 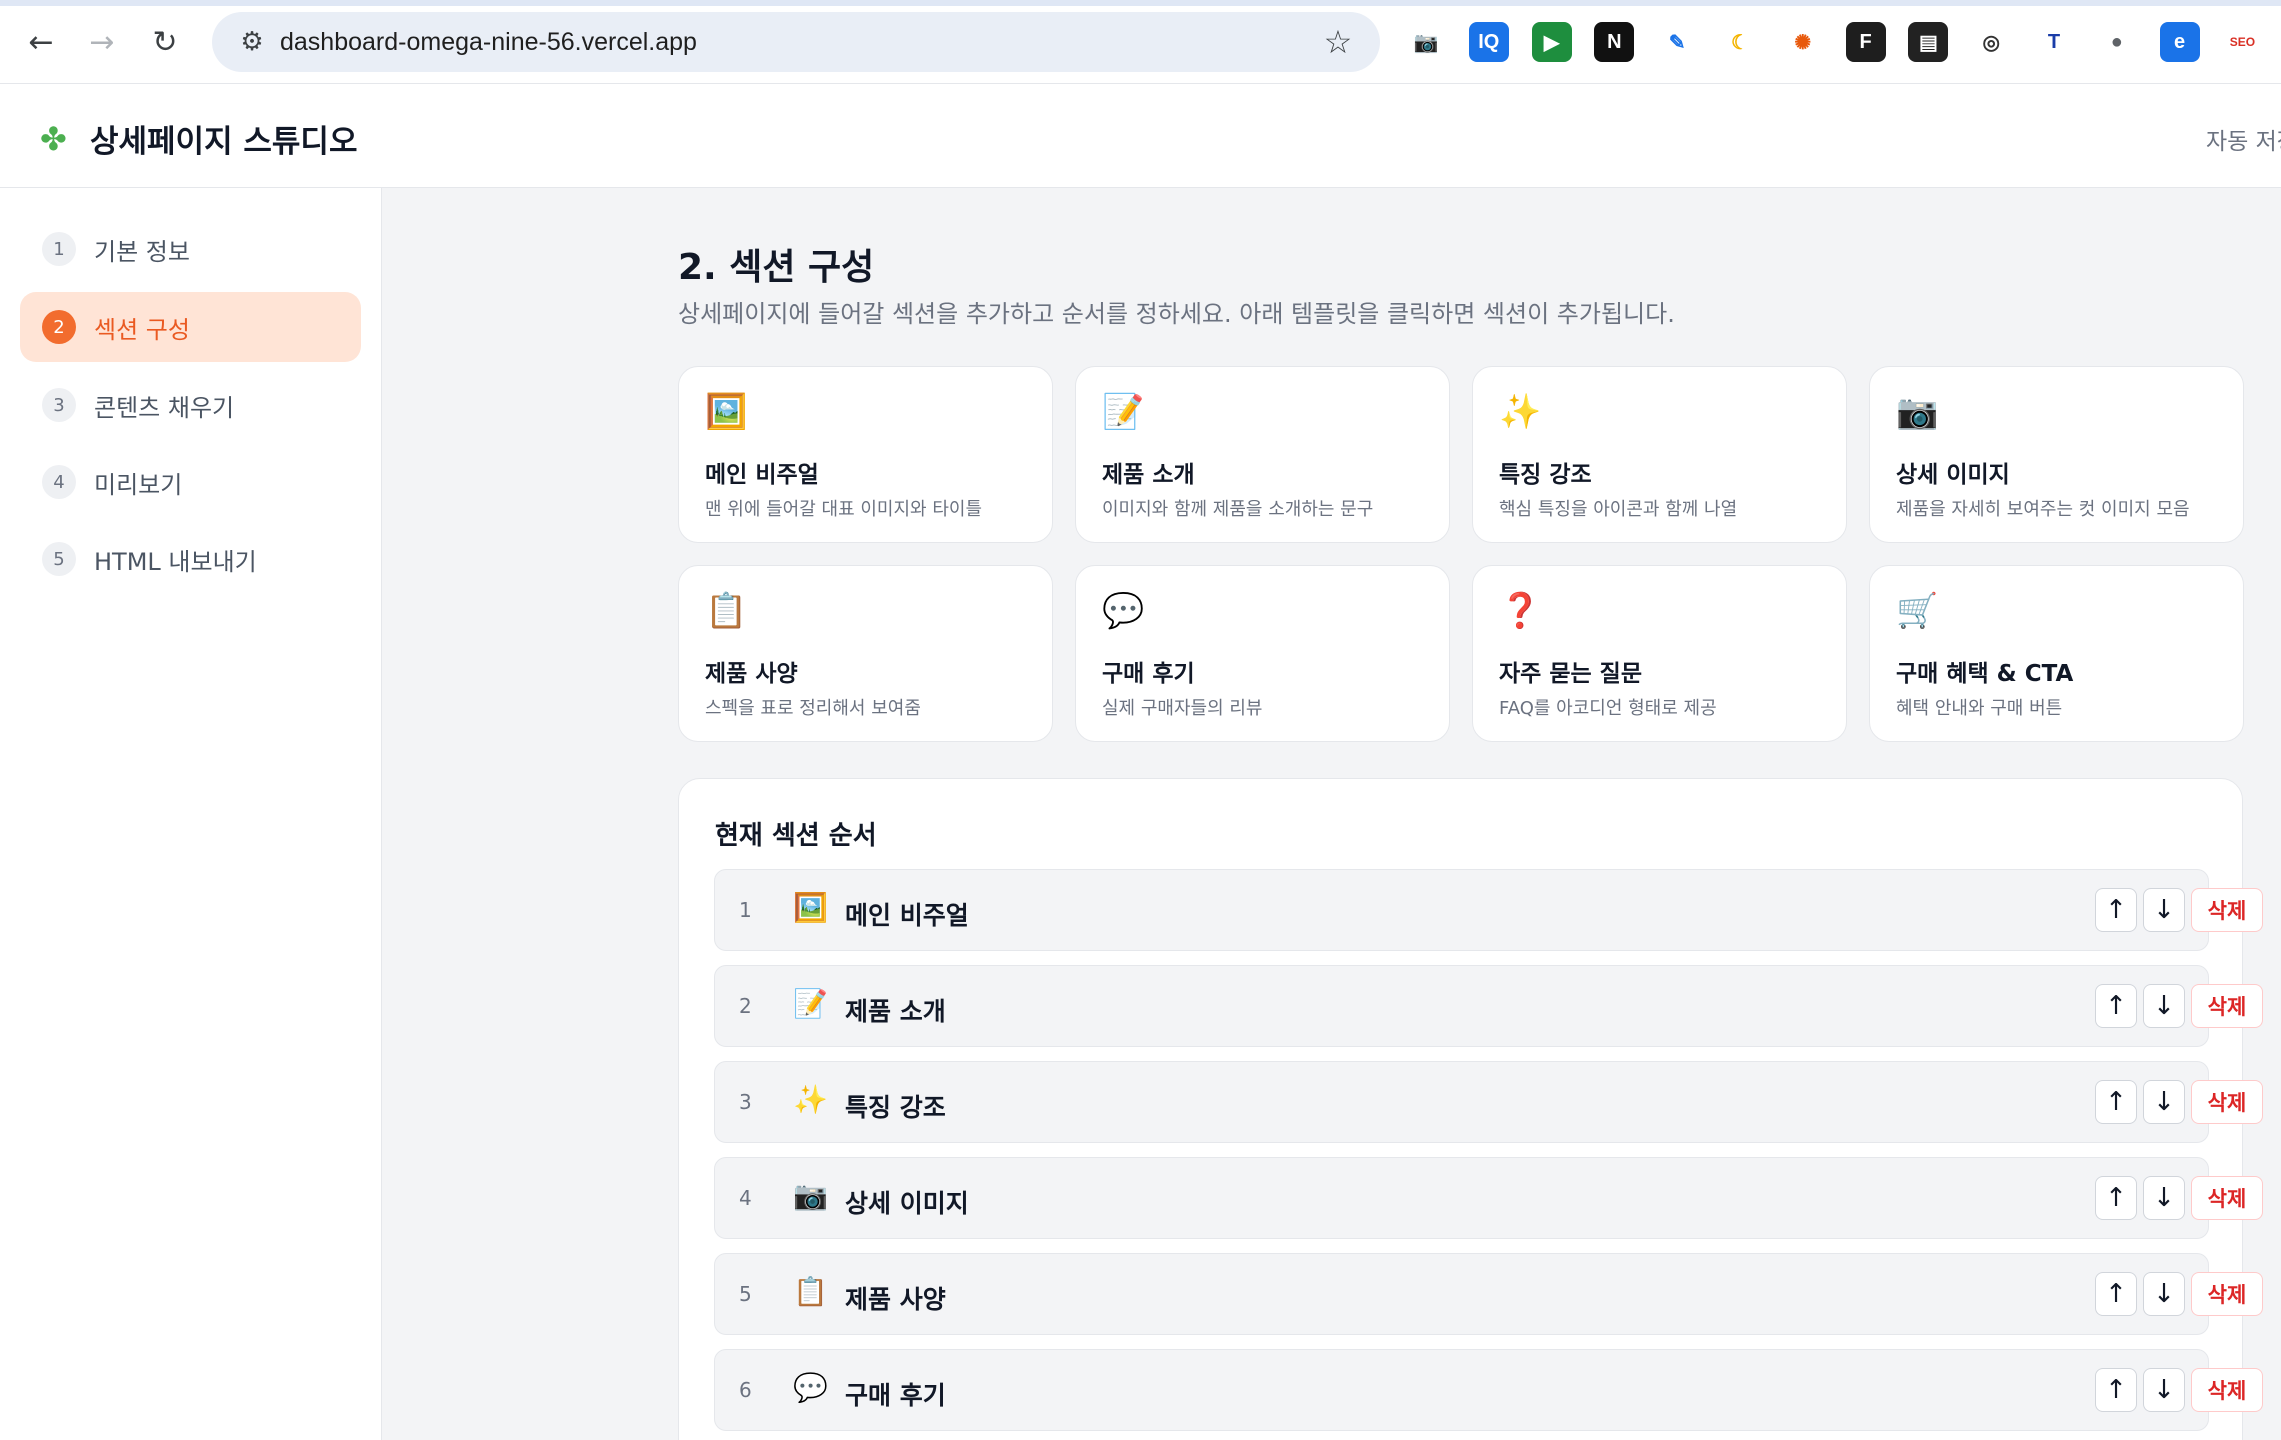 I want to click on site-info-icon: ⚙, so click(x=252, y=42).